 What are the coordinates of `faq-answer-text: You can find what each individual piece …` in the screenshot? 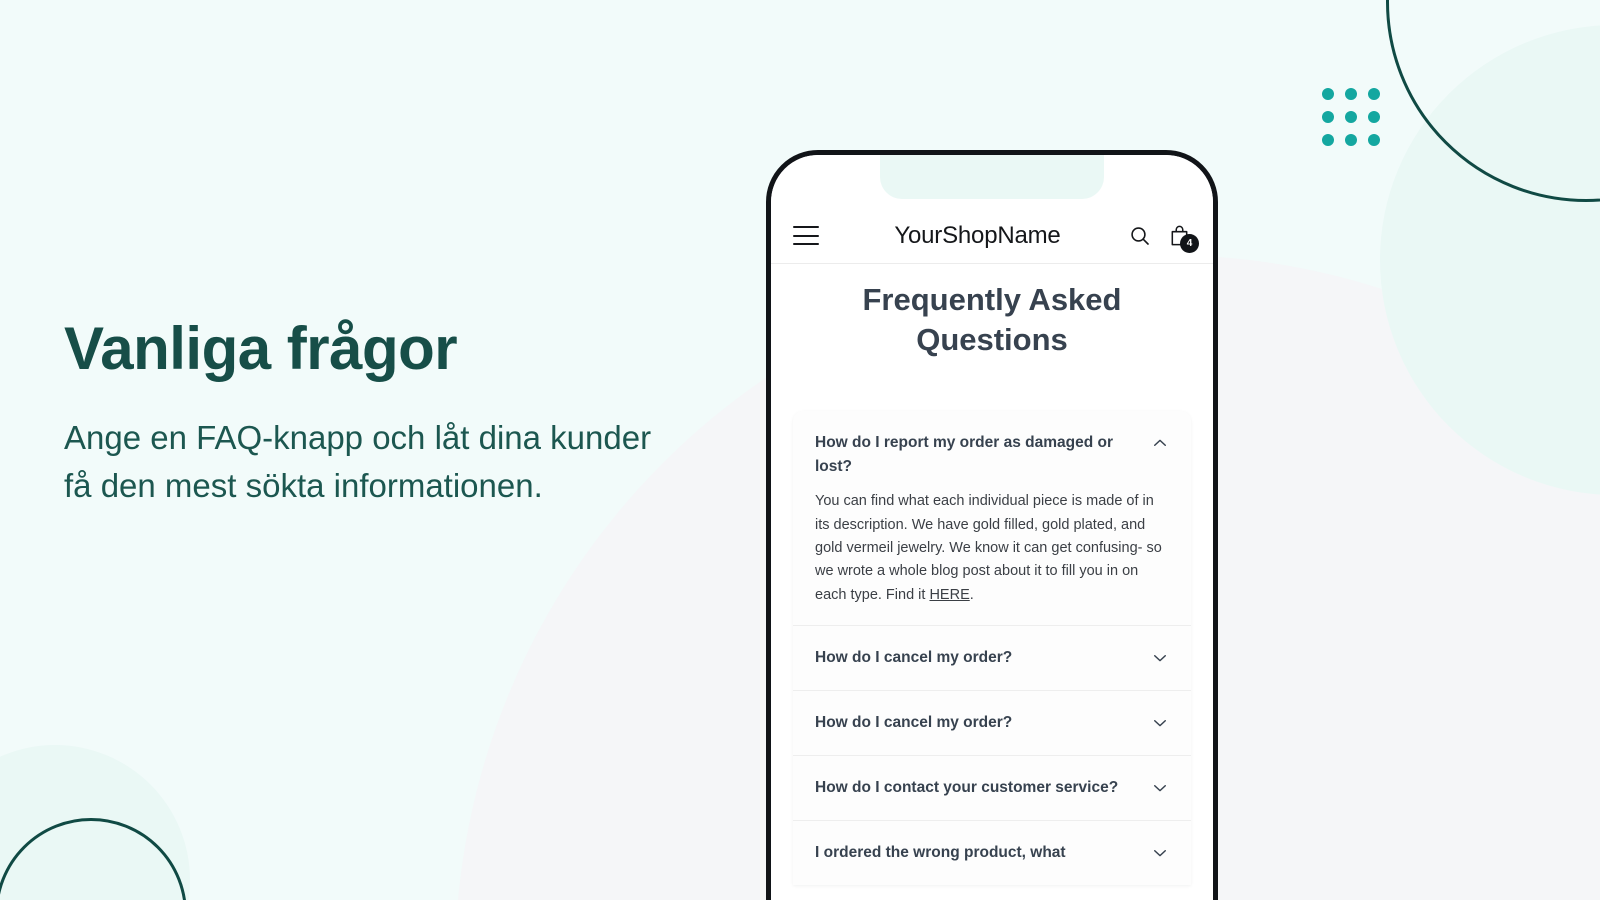 It's located at (988, 548).